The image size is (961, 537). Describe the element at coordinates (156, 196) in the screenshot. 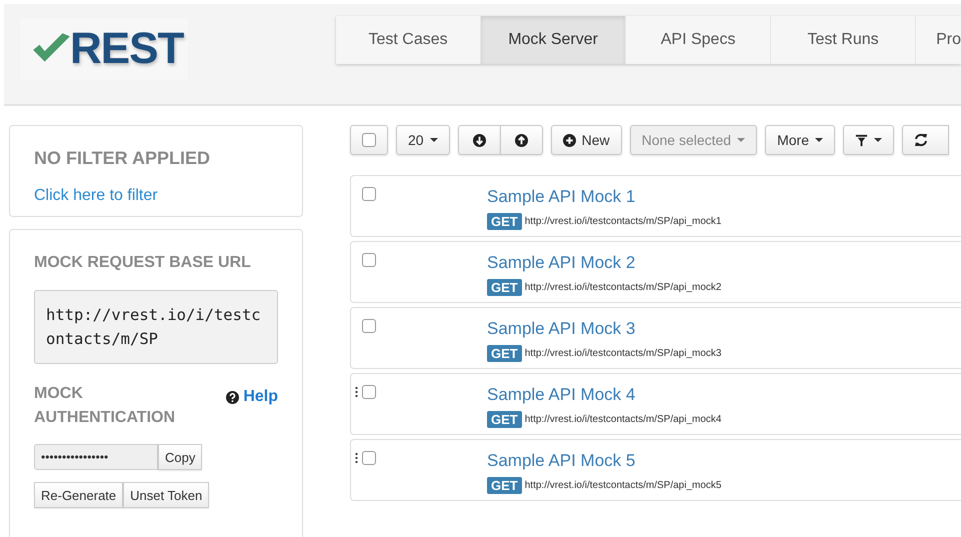

I see `filter-link: Click here to filter` at that location.